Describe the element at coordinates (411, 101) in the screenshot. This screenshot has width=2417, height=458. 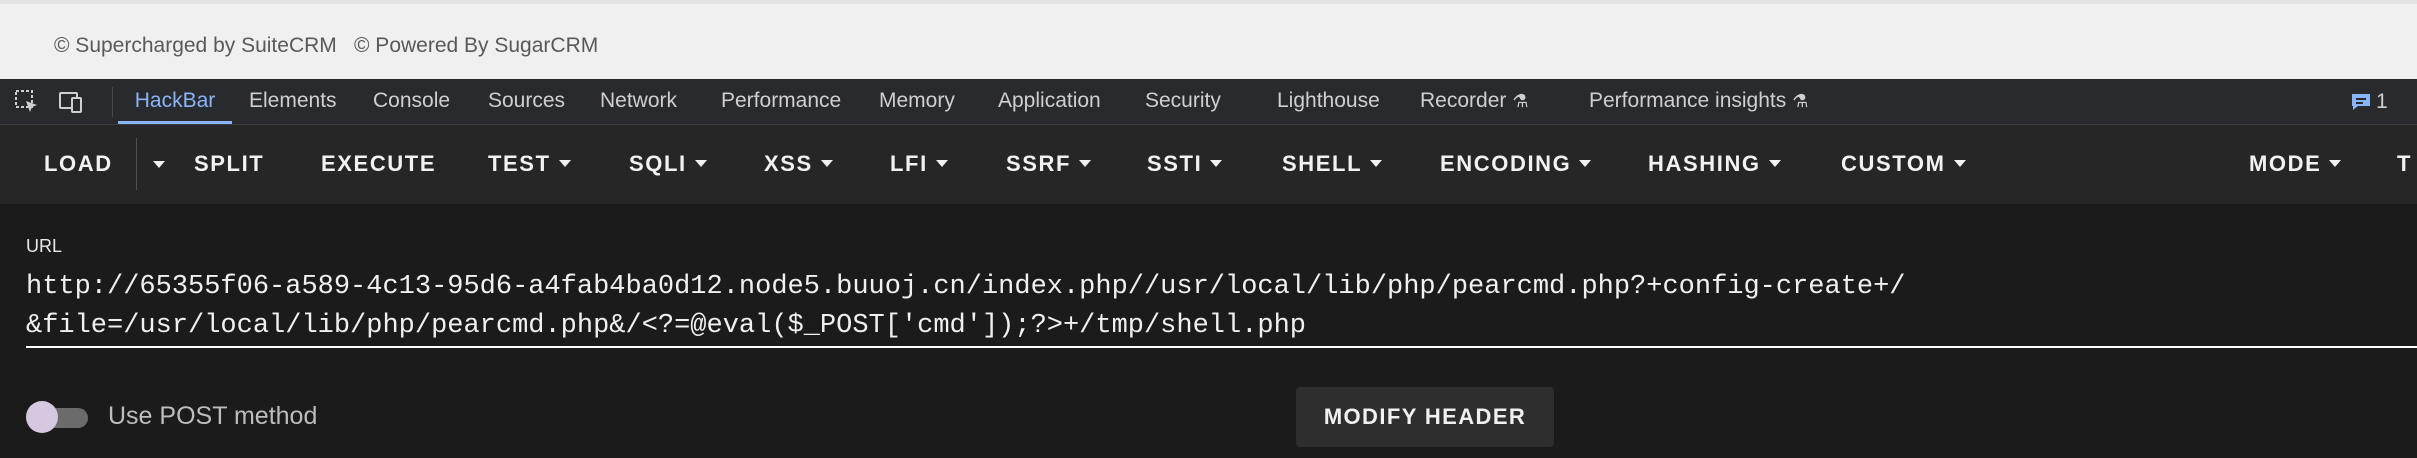
I see `tab-console: Console` at that location.